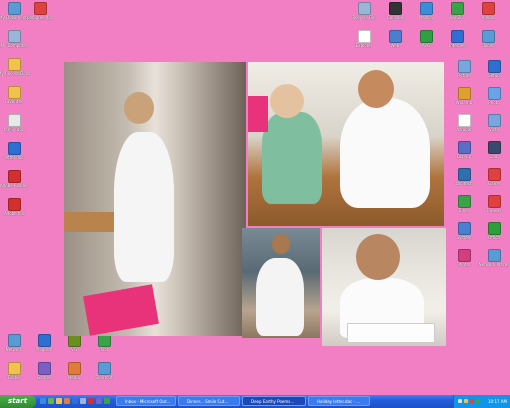  I want to click on desktop-icon-label: Office, so click(494, 237).